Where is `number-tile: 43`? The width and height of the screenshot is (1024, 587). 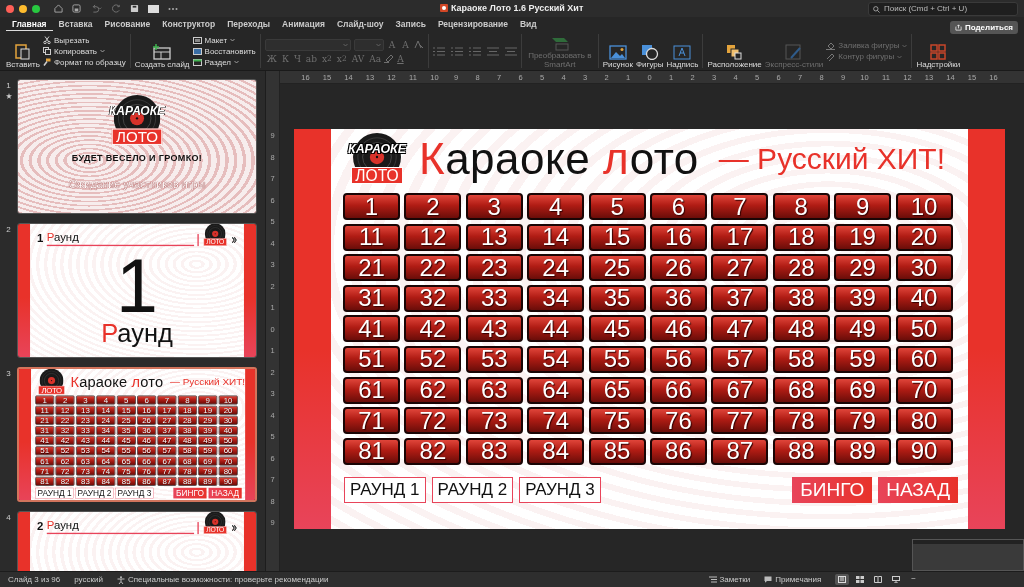 number-tile: 43 is located at coordinates (494, 329).